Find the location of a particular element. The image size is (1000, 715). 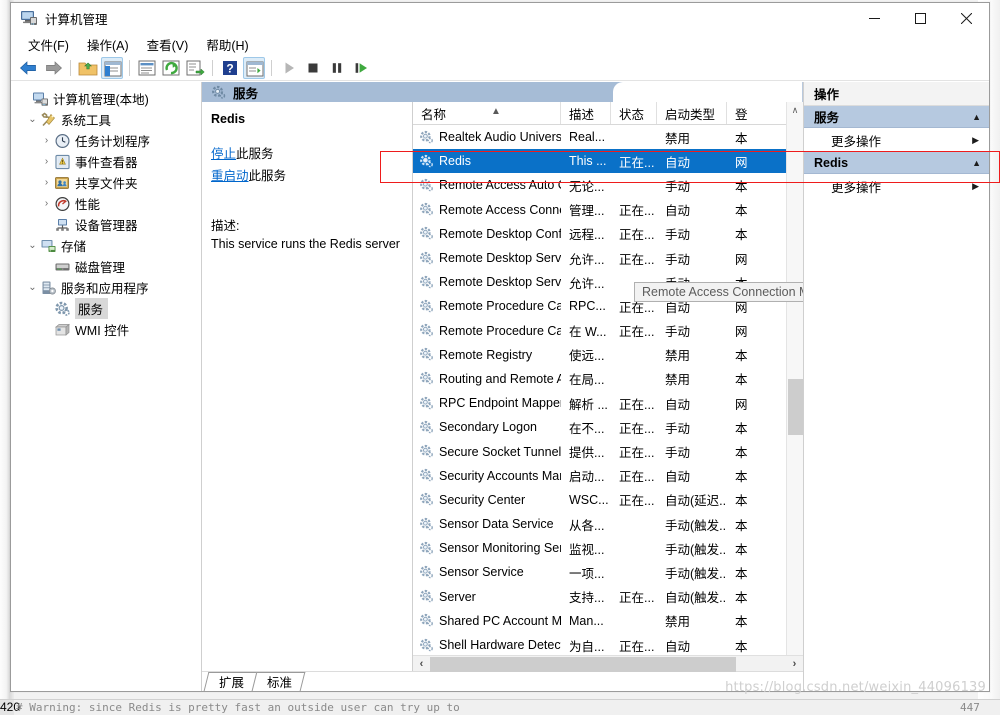

submenu-arrow-icon: ▶ is located at coordinates (975, 139).